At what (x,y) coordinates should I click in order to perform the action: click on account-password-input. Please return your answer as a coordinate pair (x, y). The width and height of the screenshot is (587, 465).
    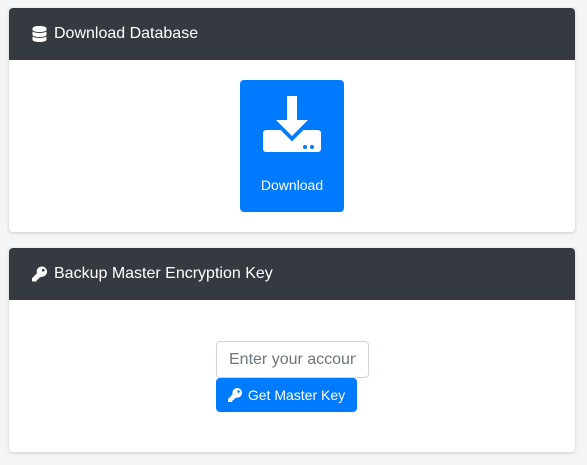
    Looking at the image, I should click on (292, 359).